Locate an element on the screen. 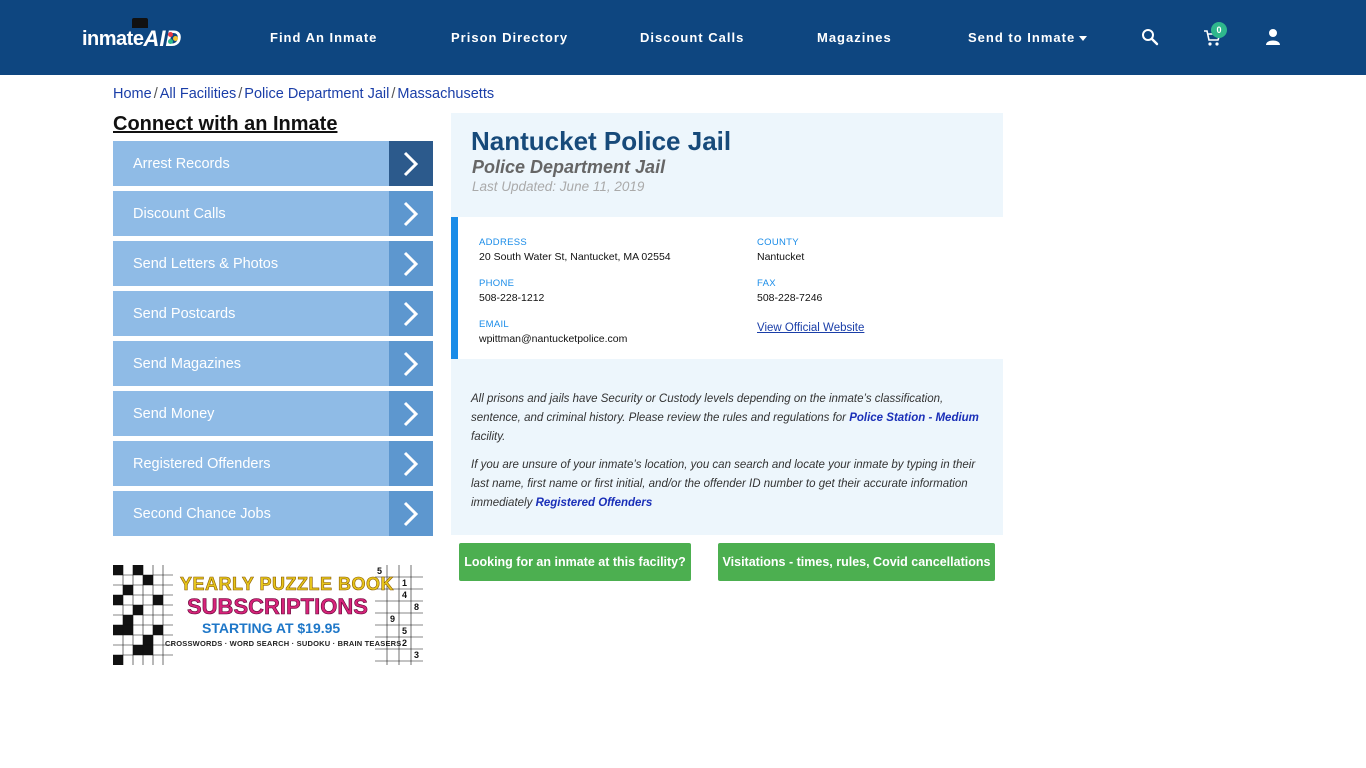 Image resolution: width=1366 pixels, height=768 pixels. breadcrumb-home: Home is located at coordinates (132, 94).